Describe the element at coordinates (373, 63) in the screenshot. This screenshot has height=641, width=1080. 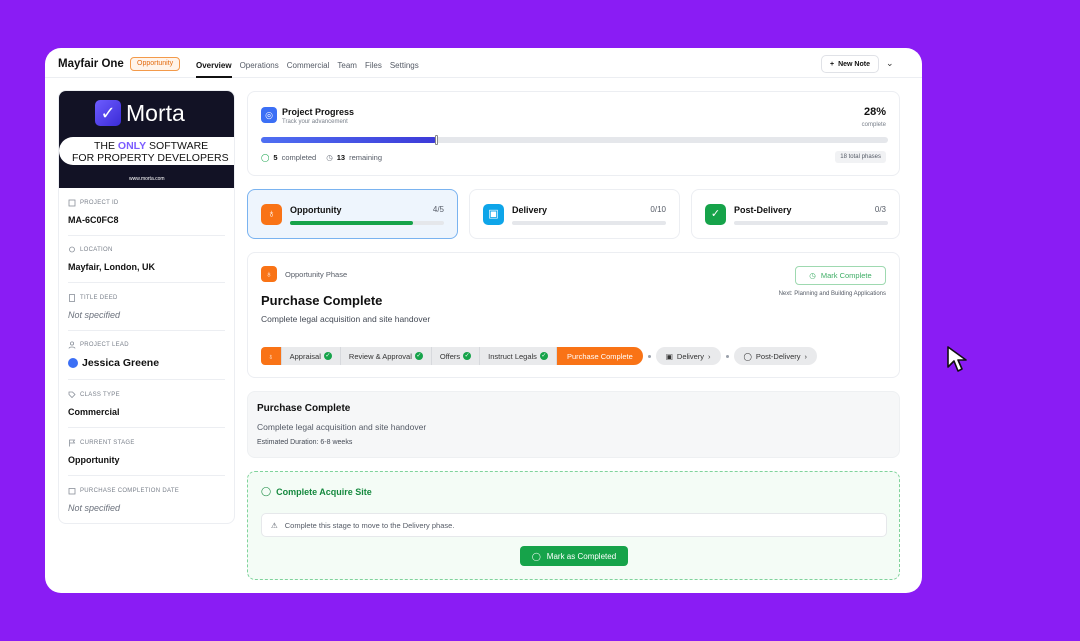
I see `tab-files: Files` at that location.